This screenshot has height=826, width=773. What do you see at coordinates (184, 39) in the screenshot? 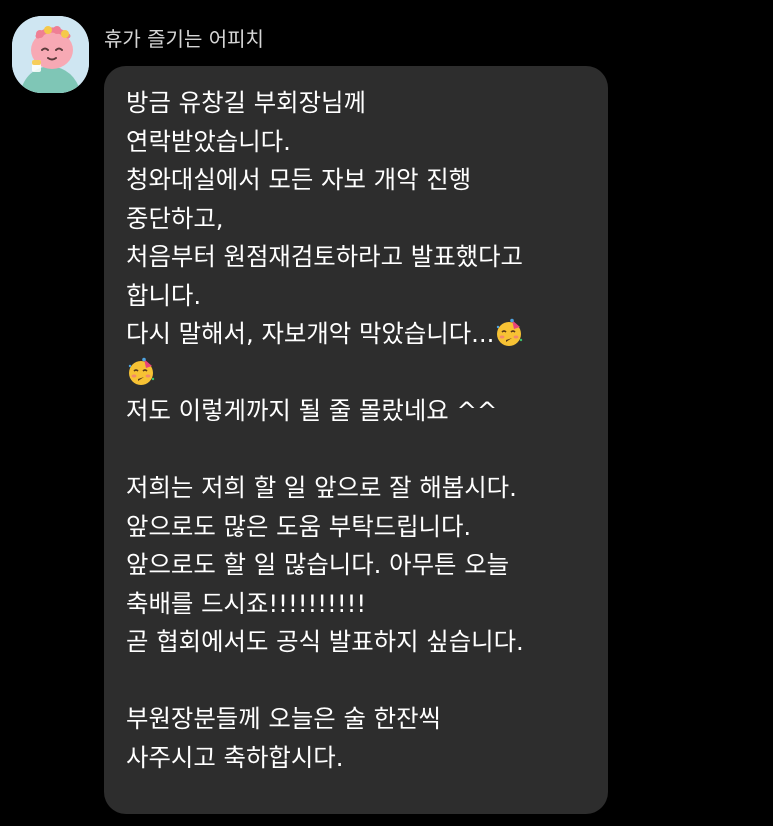
I see `sender-name: 휴가 즐기는 어피치` at bounding box center [184, 39].